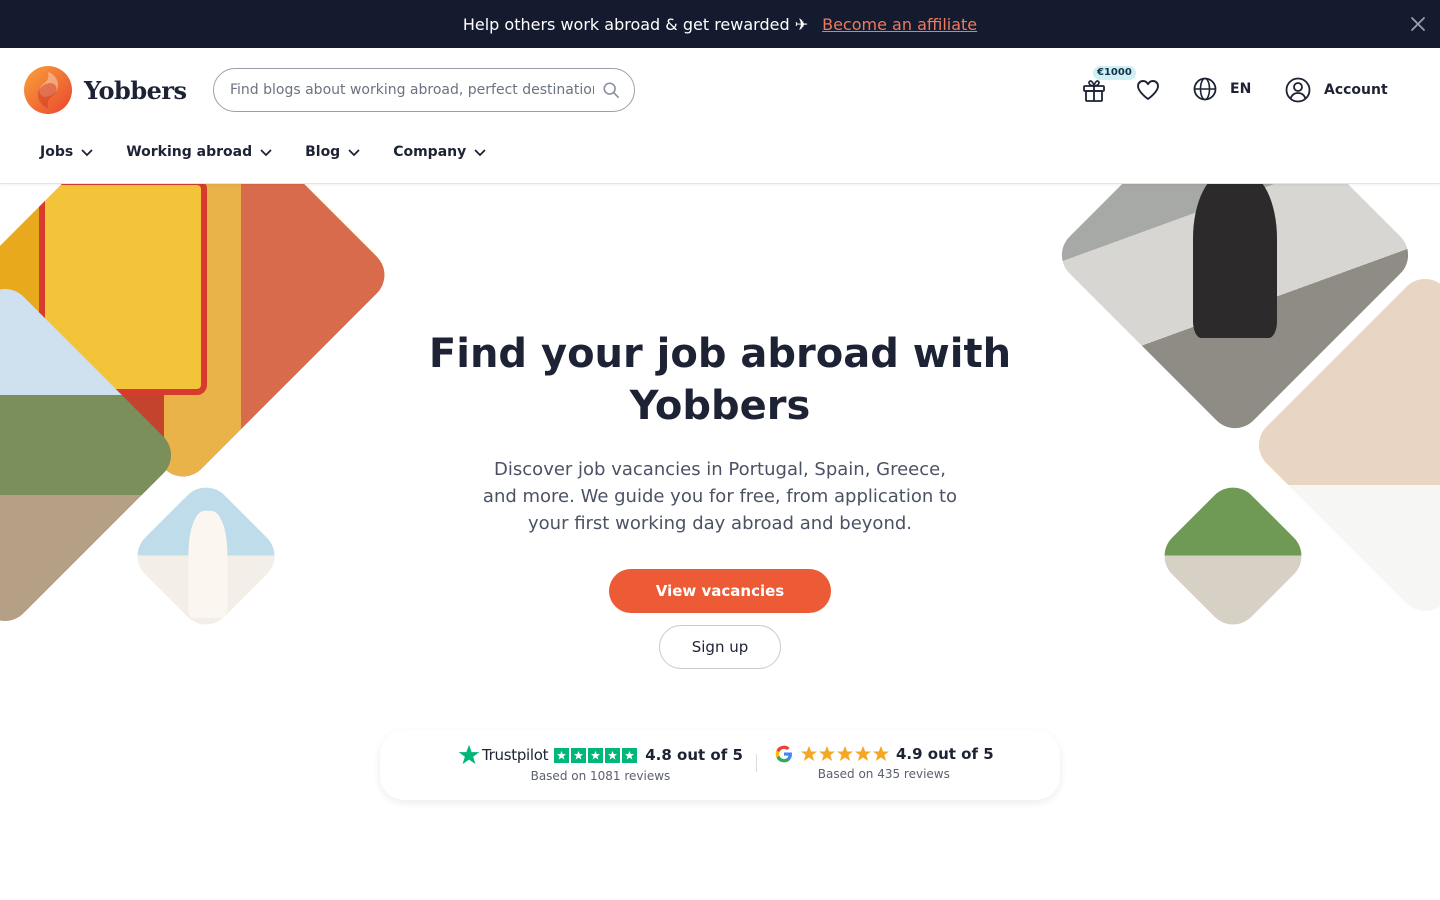 The image size is (1440, 900). Describe the element at coordinates (694, 755) in the screenshot. I see `trustpilot-score: 4.8 out of 5` at that location.